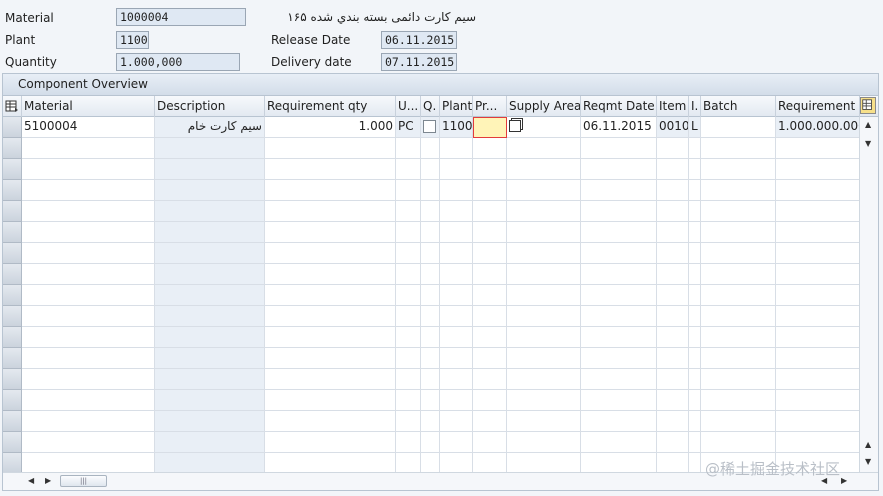 The image size is (883, 496). Describe the element at coordinates (868, 105) in the screenshot. I see `table-settings-icon` at that location.